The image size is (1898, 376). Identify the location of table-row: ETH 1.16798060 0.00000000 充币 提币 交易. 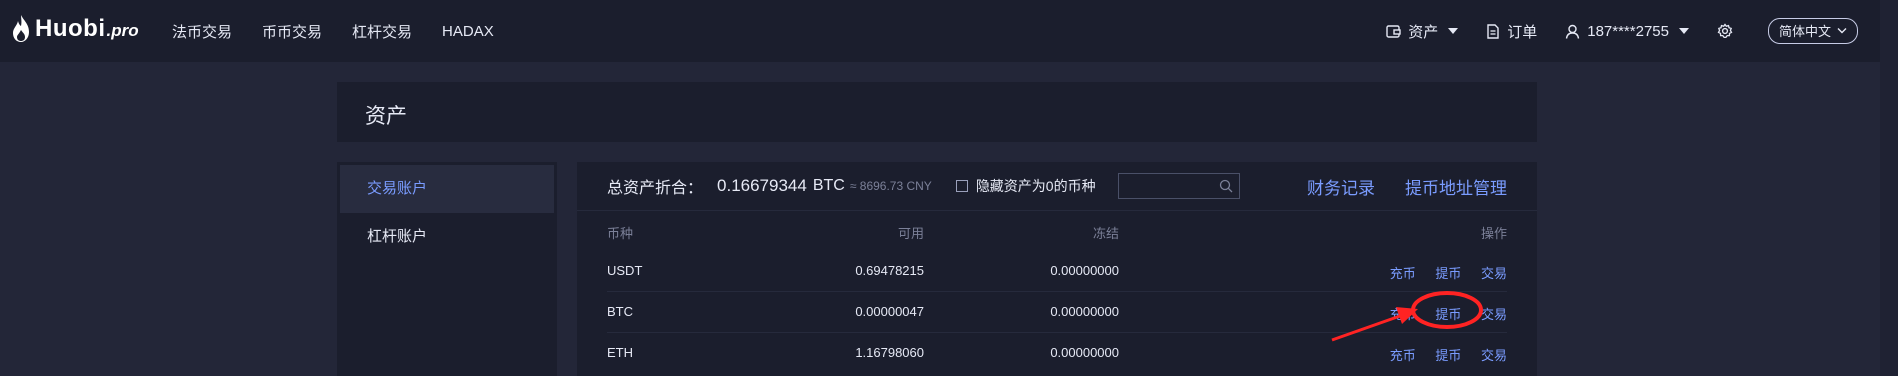
(1057, 352).